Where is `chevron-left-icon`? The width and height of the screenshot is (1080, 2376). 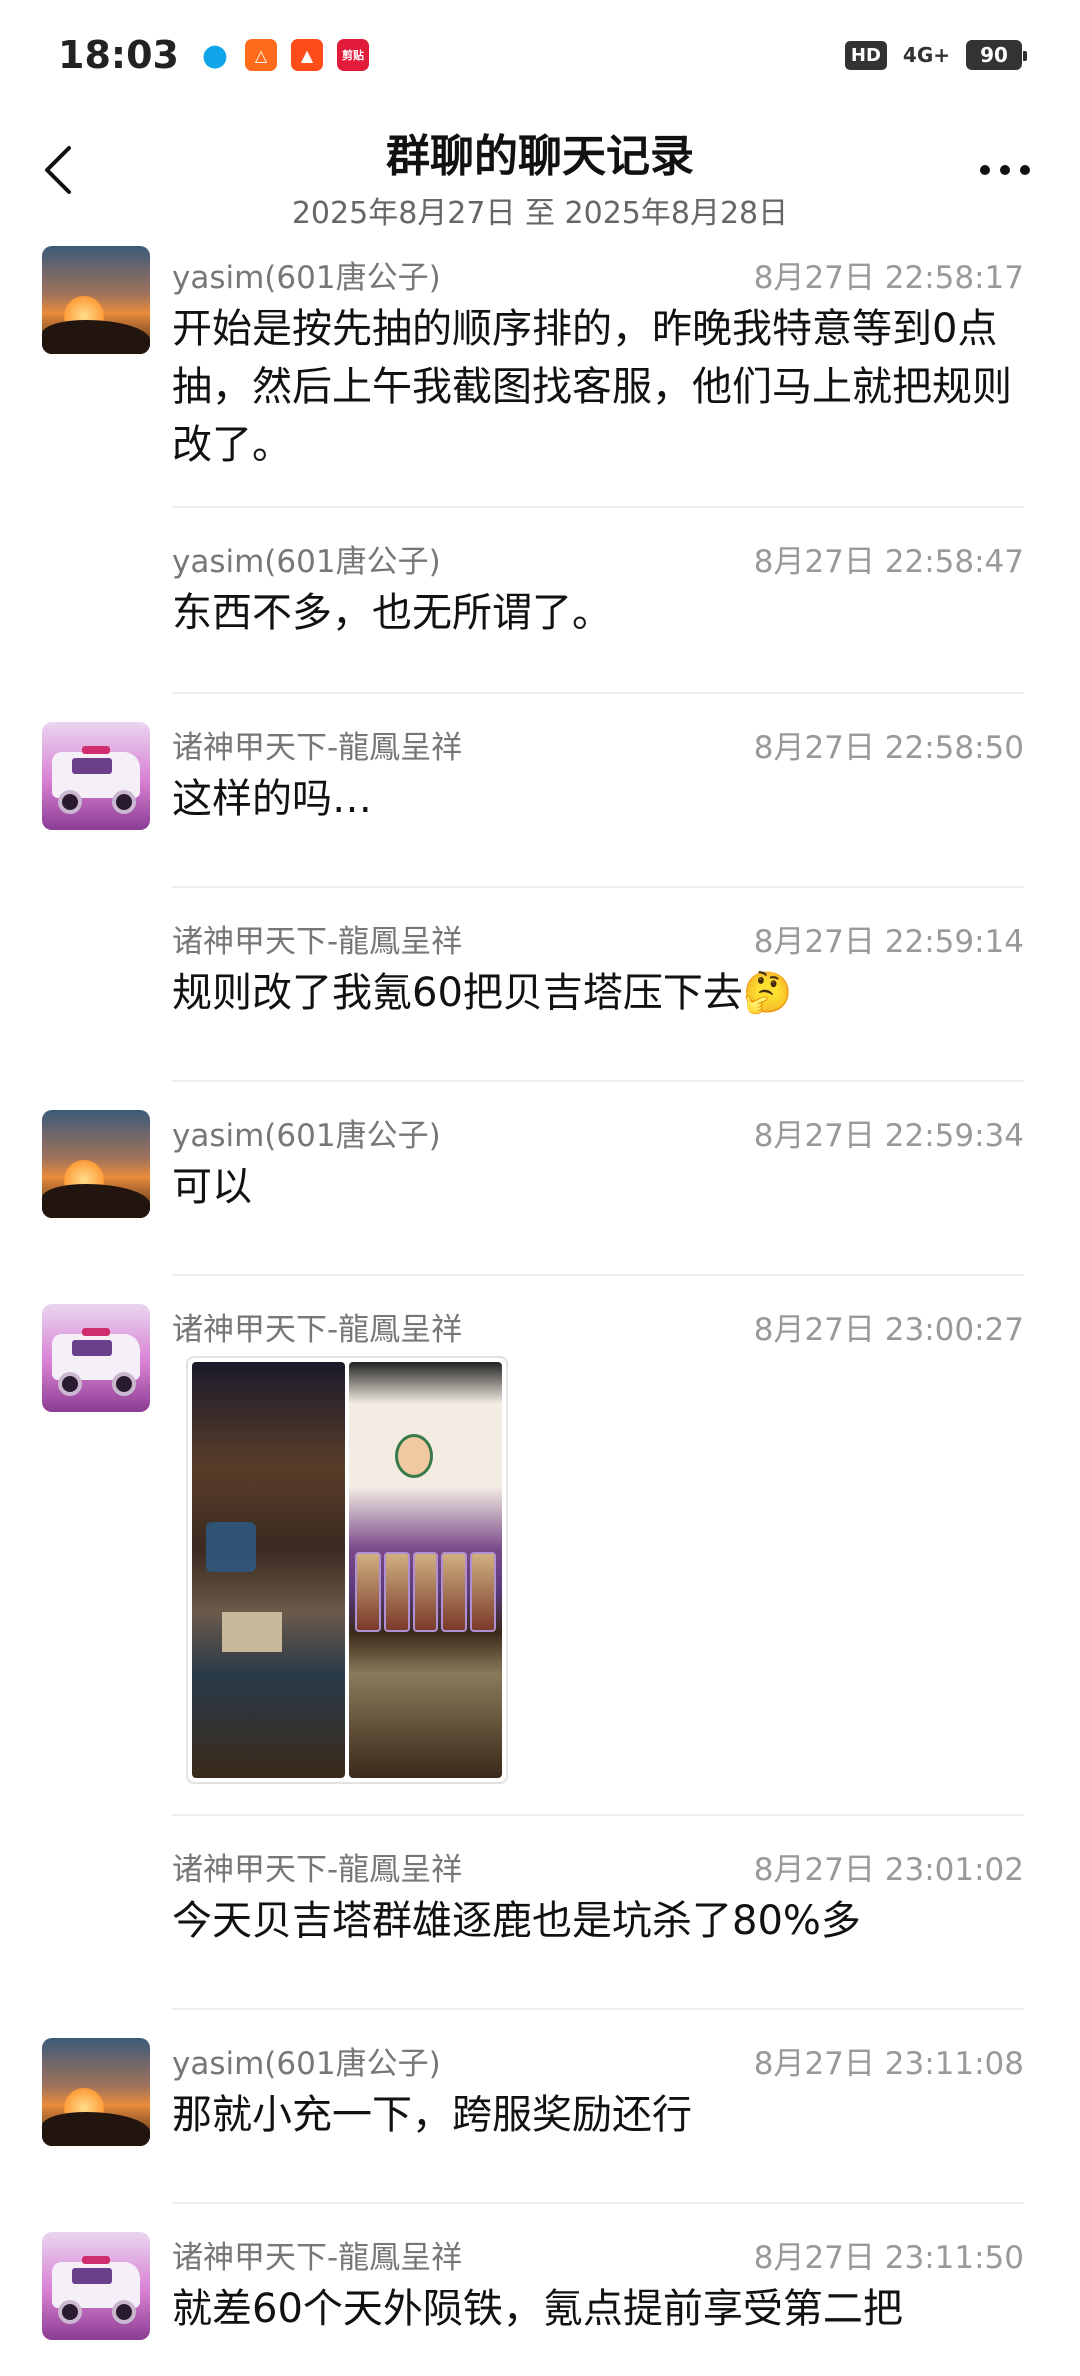
chevron-left-icon is located at coordinates (58, 170).